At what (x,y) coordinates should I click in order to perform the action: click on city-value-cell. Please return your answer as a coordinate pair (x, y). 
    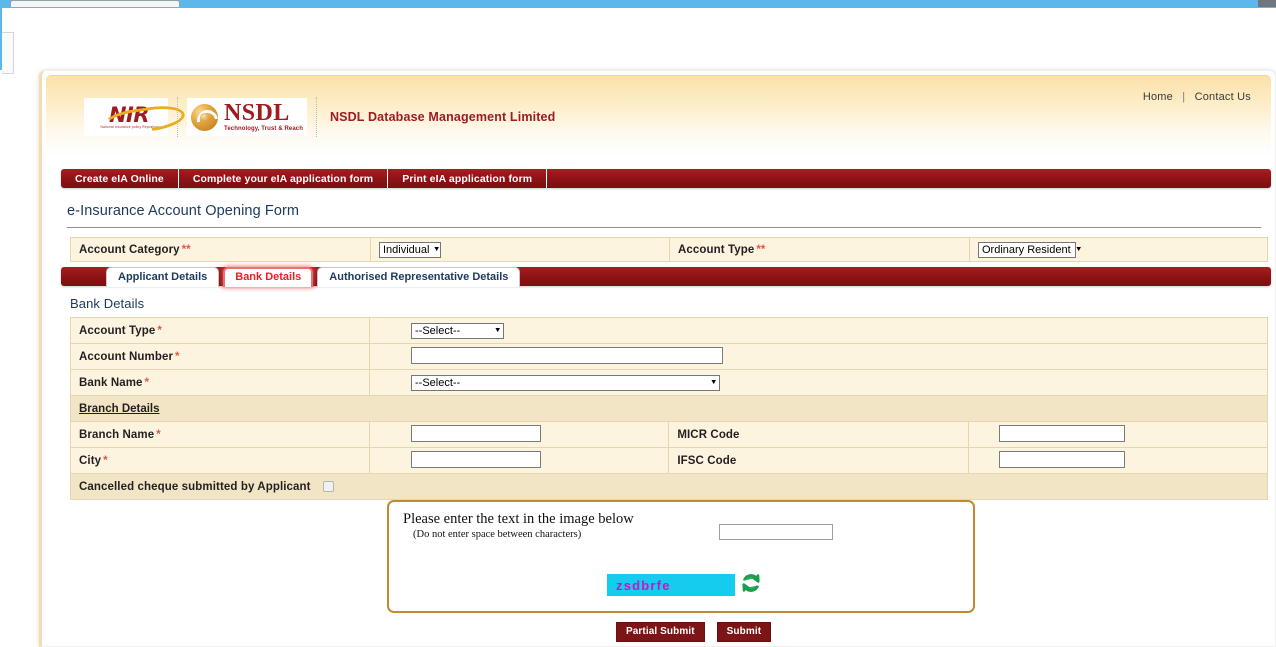
    Looking at the image, I should click on (519, 460).